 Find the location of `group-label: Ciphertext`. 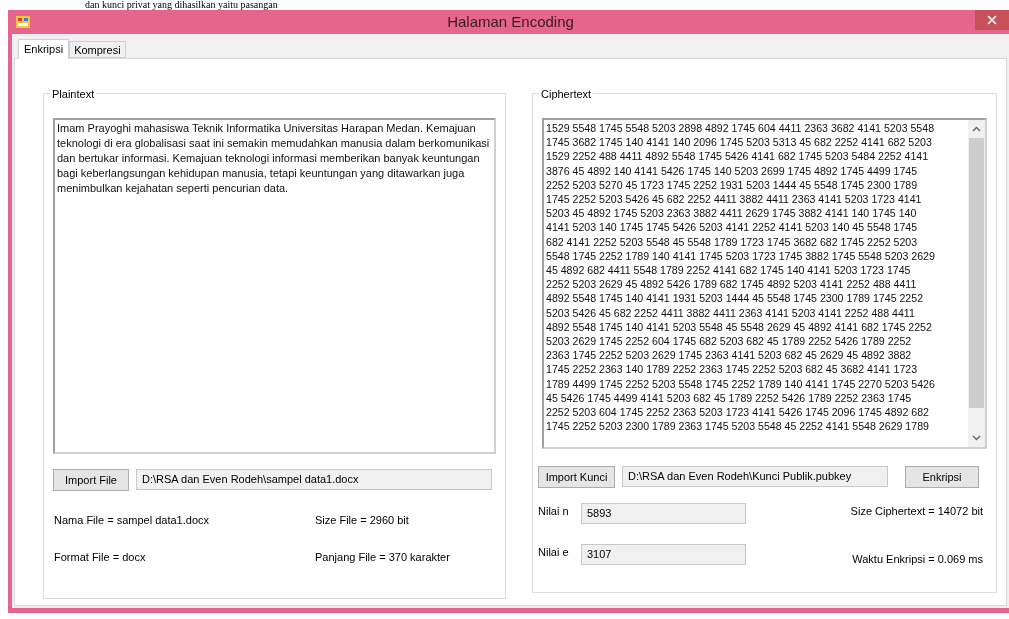

group-label: Ciphertext is located at coordinates (566, 94).